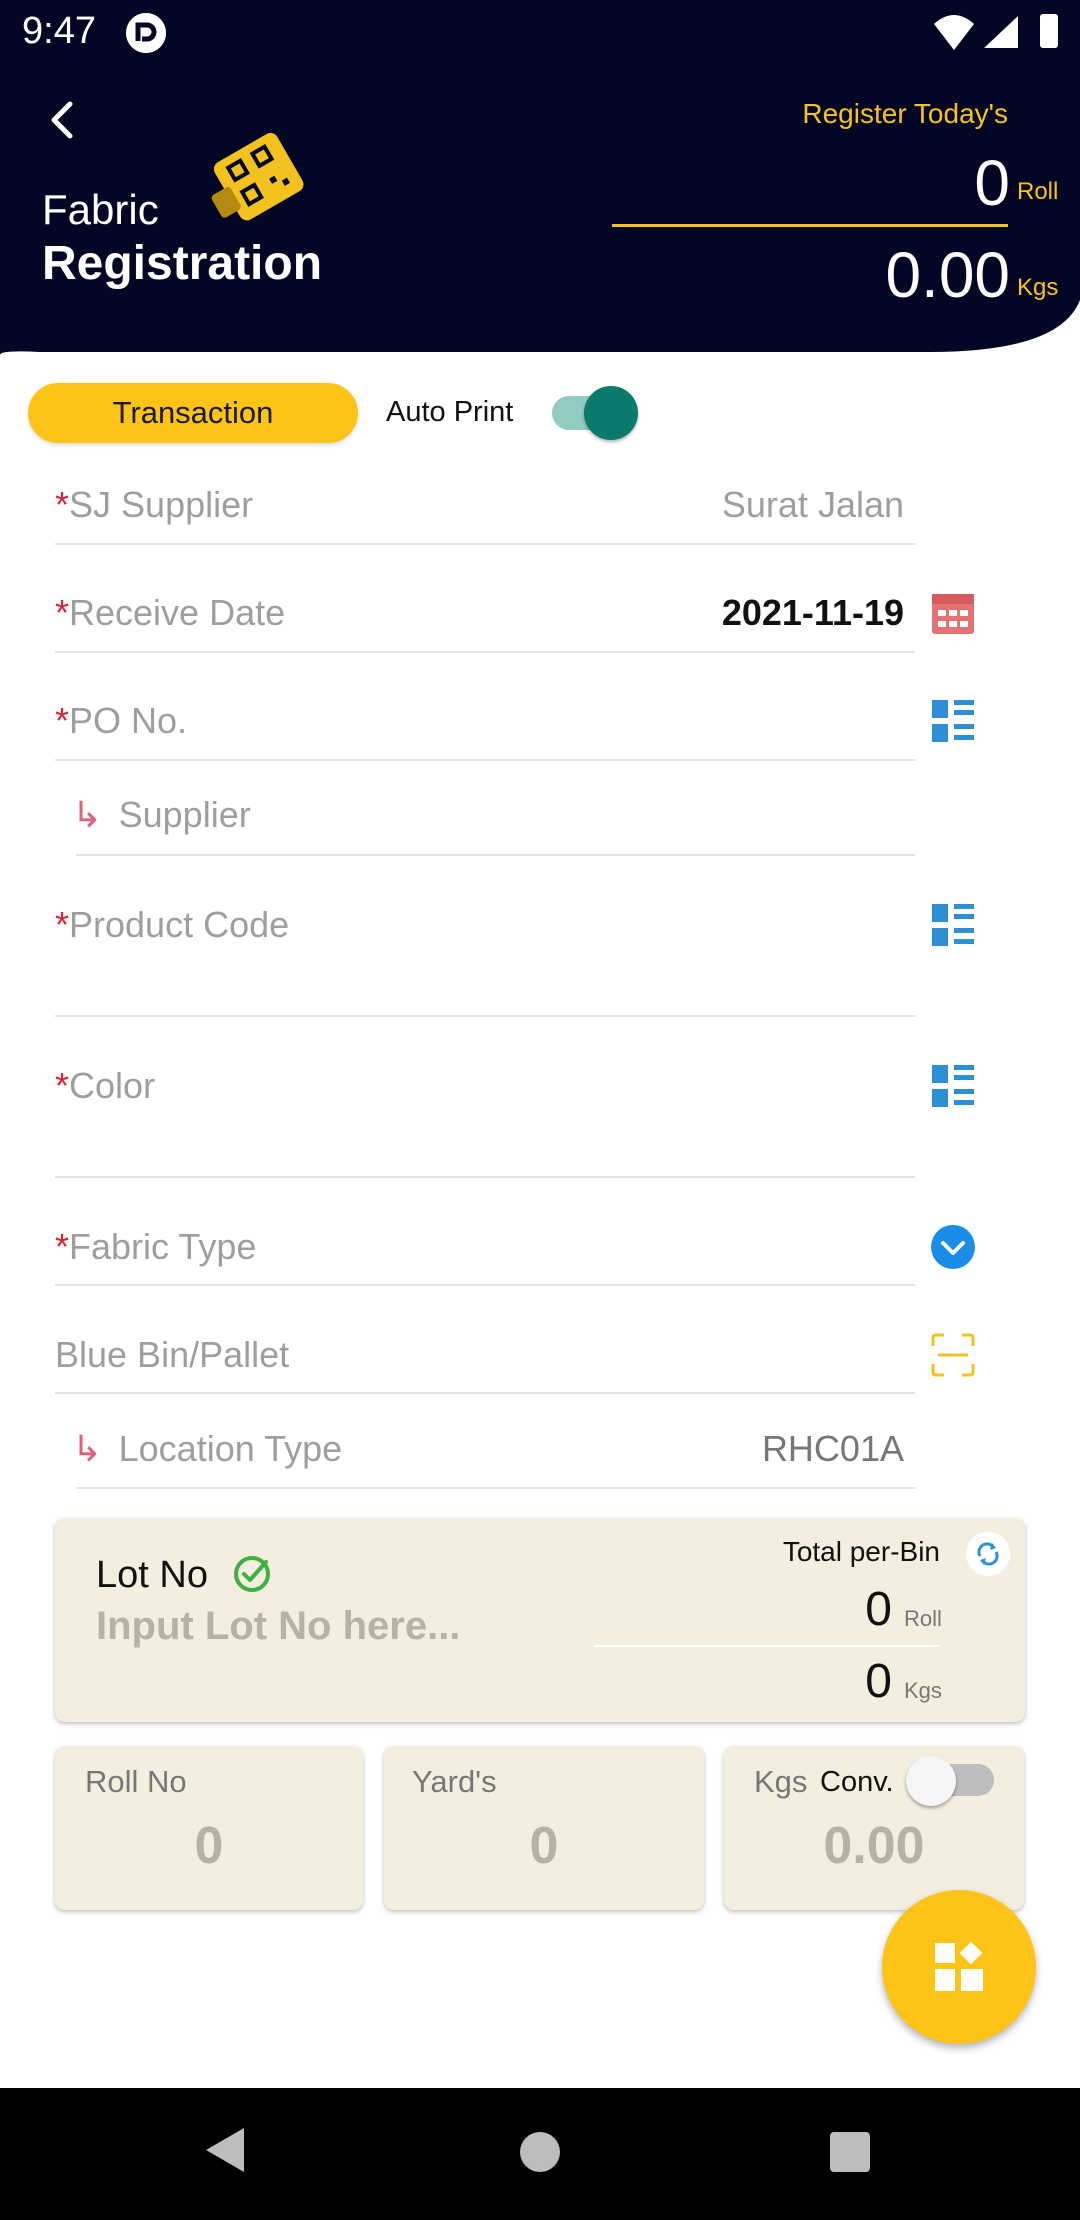 This screenshot has height=2220, width=1080. I want to click on calendar-icon, so click(953, 613).